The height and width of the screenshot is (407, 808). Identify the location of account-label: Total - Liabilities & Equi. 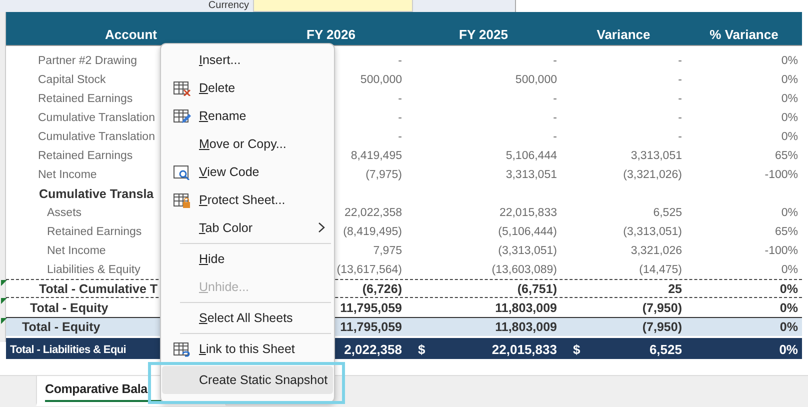
(68, 350).